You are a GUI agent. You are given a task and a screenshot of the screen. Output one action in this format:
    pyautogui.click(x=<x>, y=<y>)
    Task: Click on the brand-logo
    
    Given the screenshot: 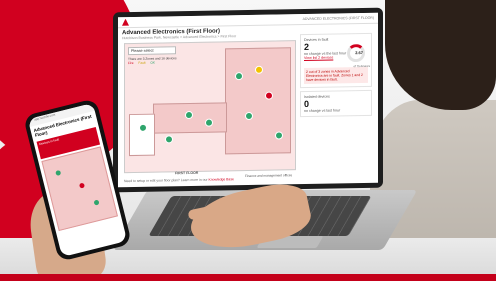 What is the action you would take?
    pyautogui.click(x=125, y=22)
    